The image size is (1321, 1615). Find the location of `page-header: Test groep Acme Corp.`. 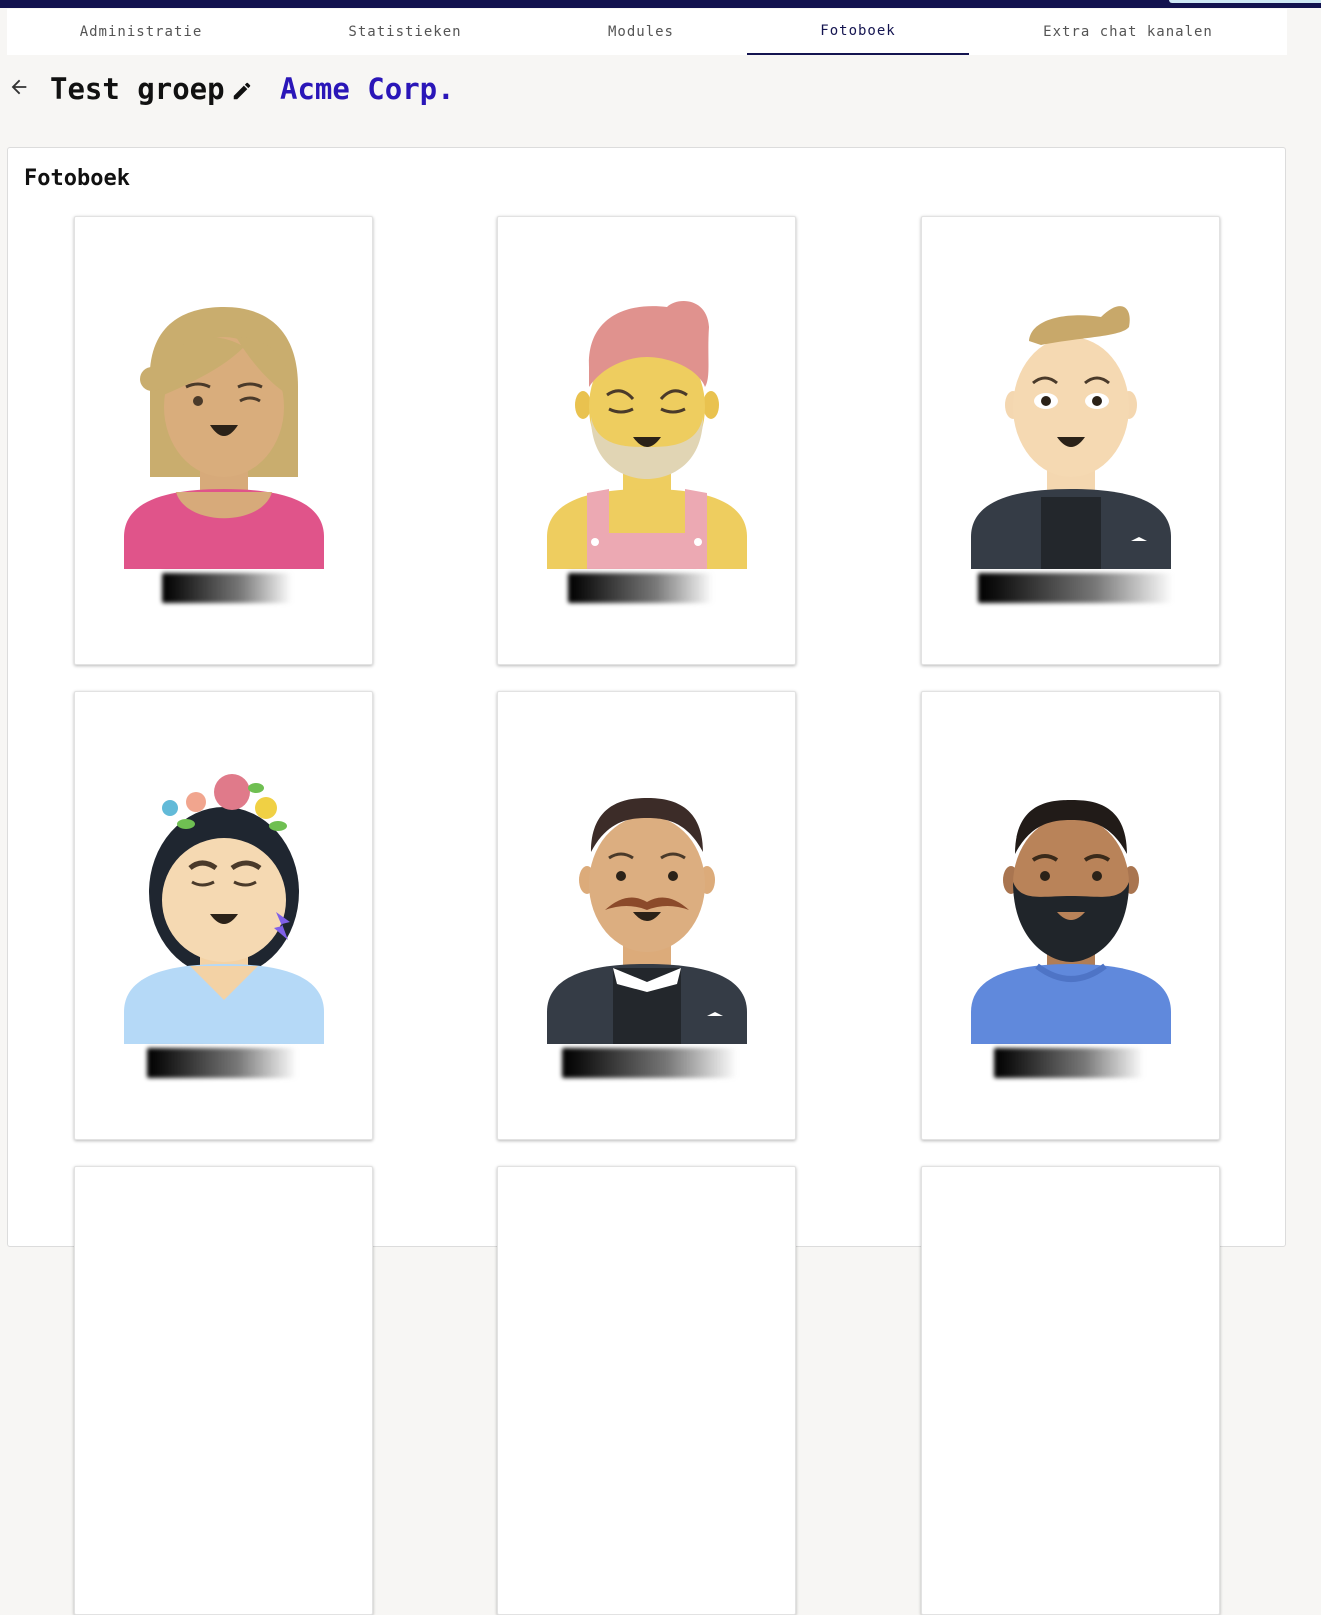

page-header: Test groep Acme Corp. is located at coordinates (650, 92).